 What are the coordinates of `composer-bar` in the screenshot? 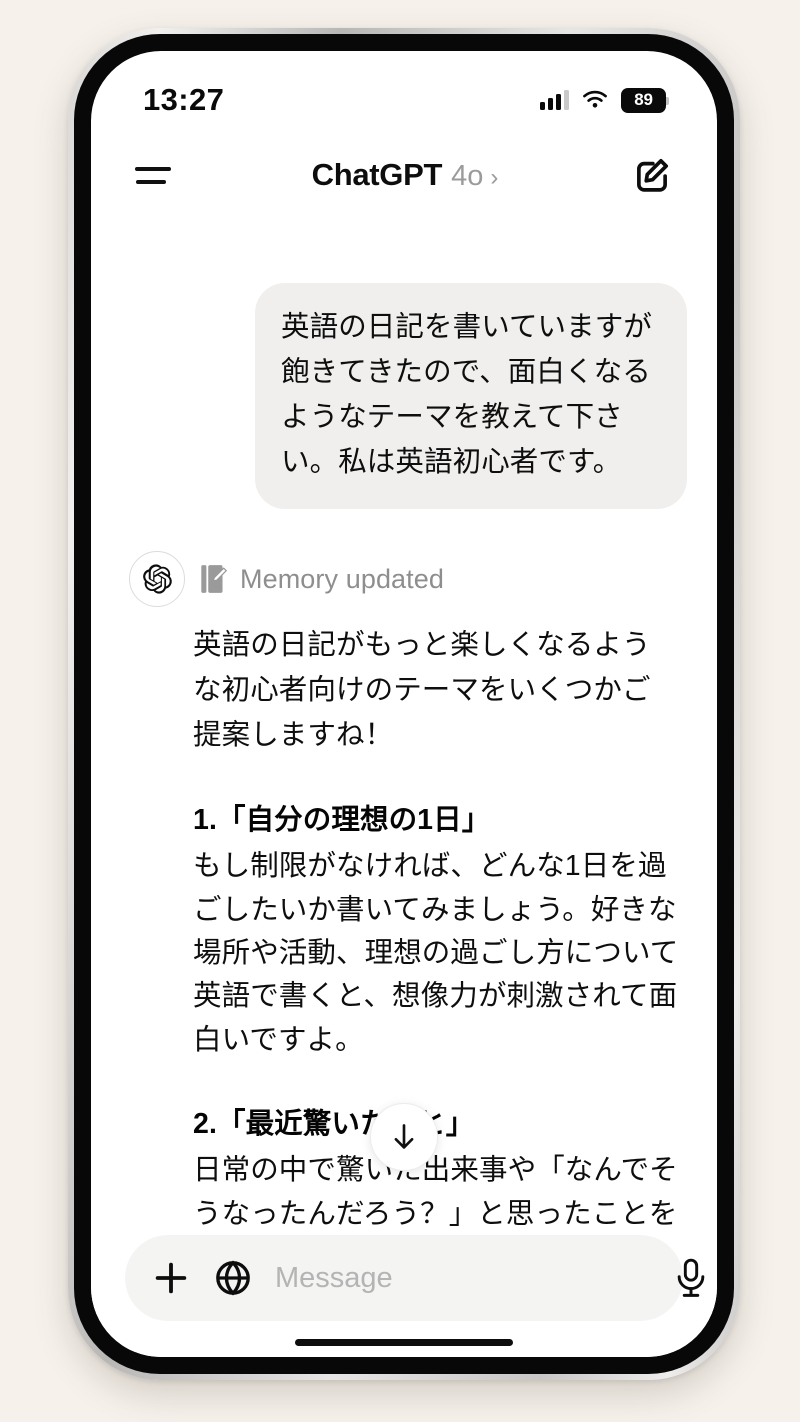 It's located at (404, 1292).